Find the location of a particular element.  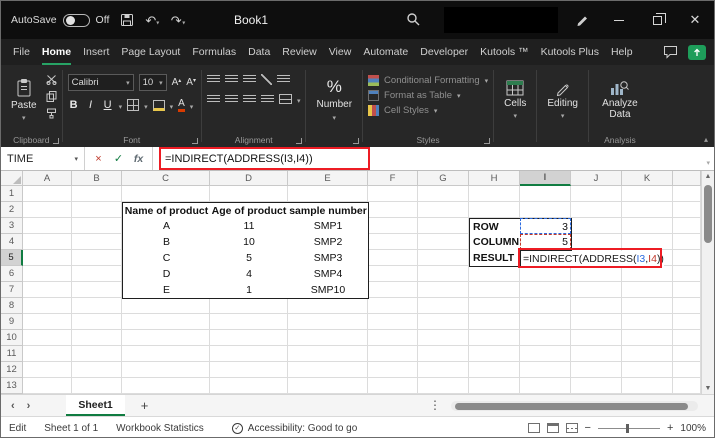

alignment-dialog-launcher-icon is located at coordinates (299, 141).